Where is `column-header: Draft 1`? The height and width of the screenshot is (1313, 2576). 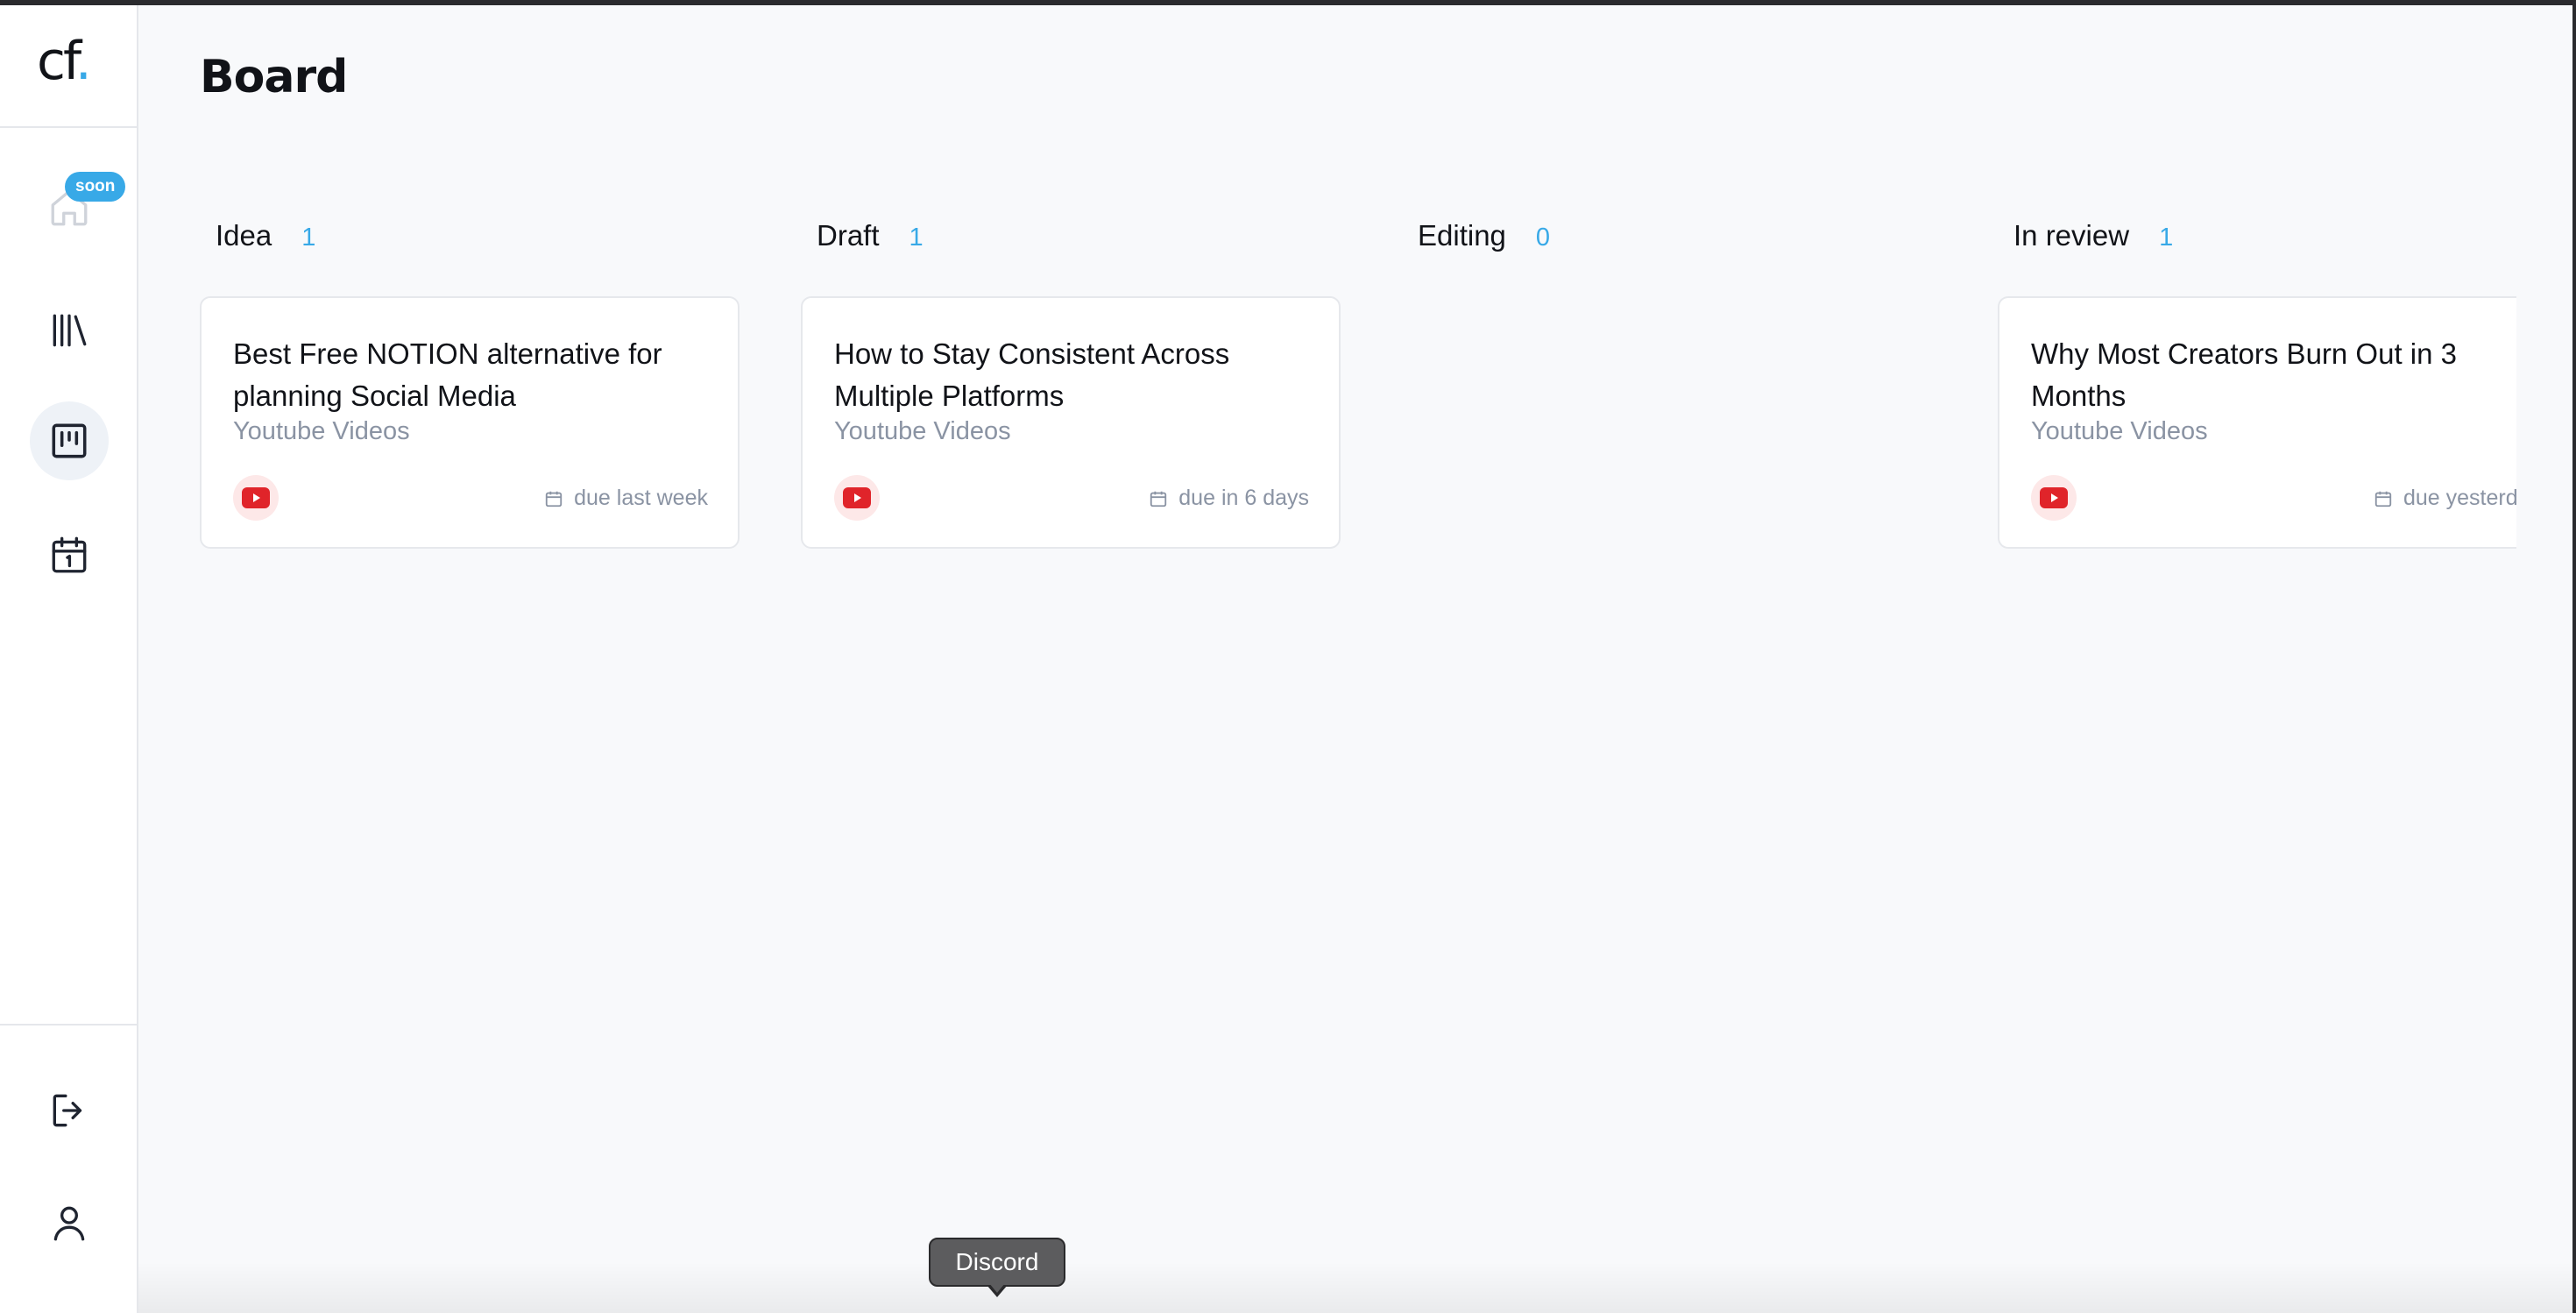
column-header: Draft 1 is located at coordinates (1071, 243).